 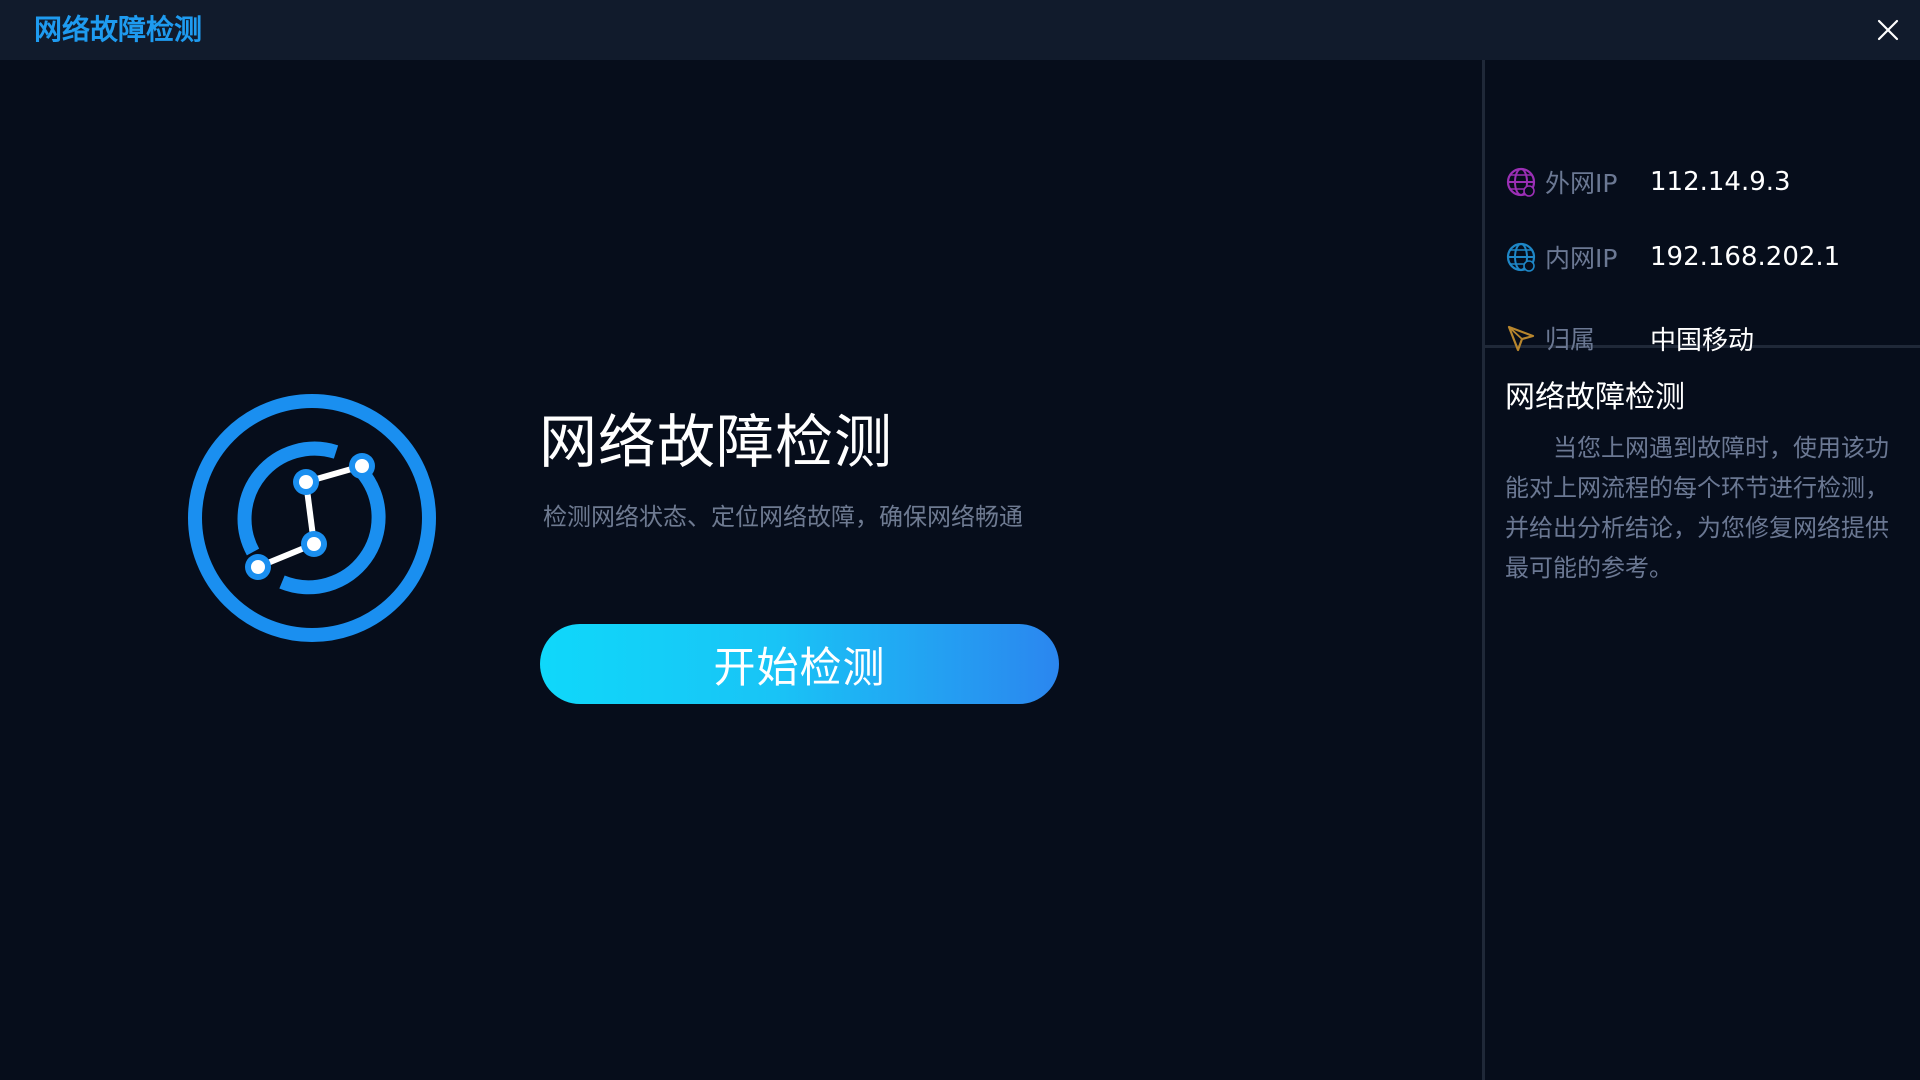 I want to click on isp-row: 归属 中国移动, so click(x=1629, y=338).